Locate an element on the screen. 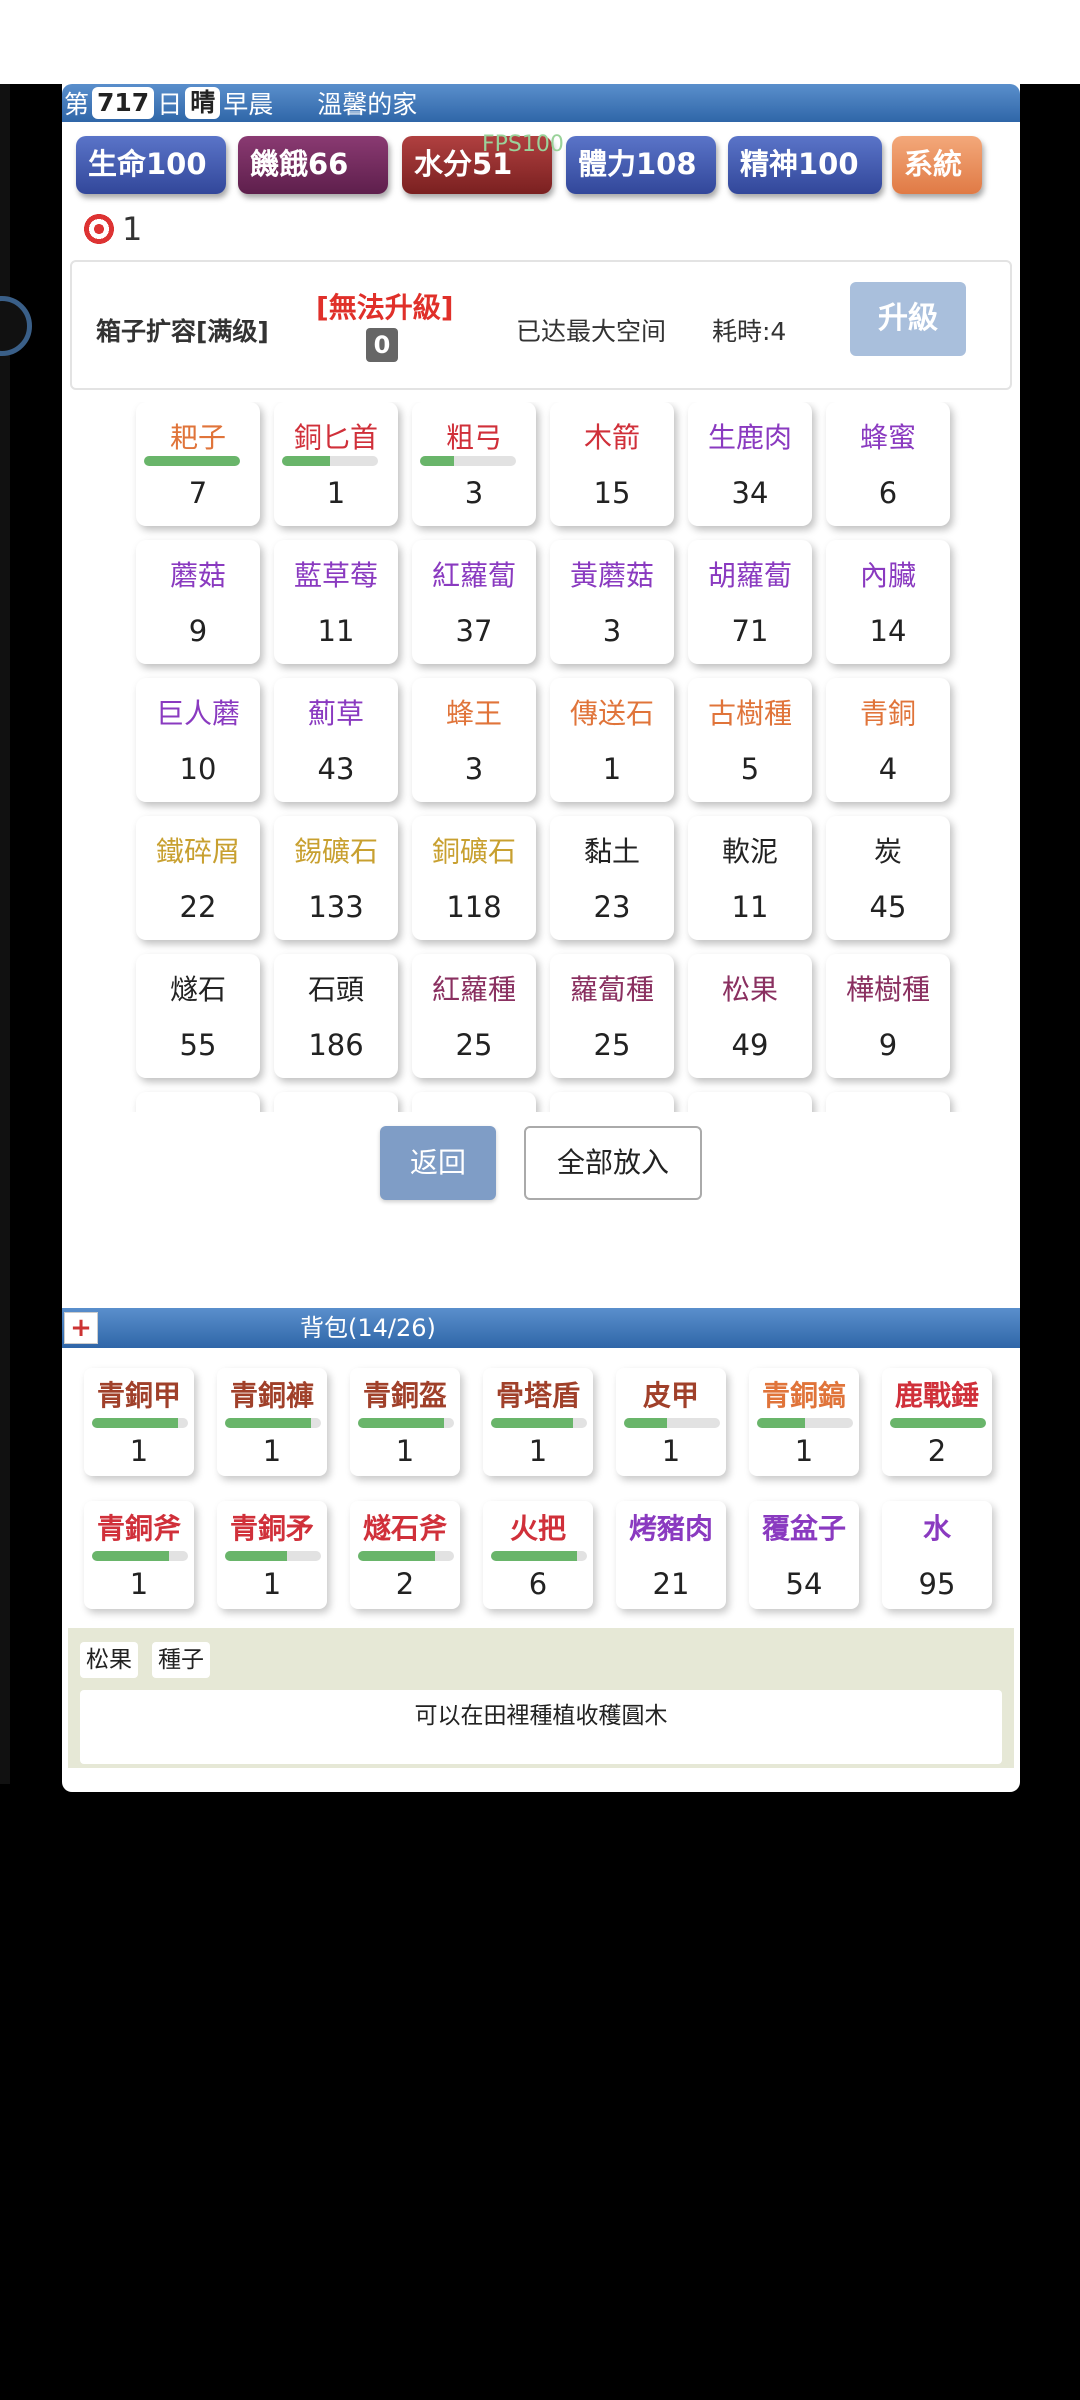 The height and width of the screenshot is (2400, 1080). system-button: 系統 is located at coordinates (937, 165).